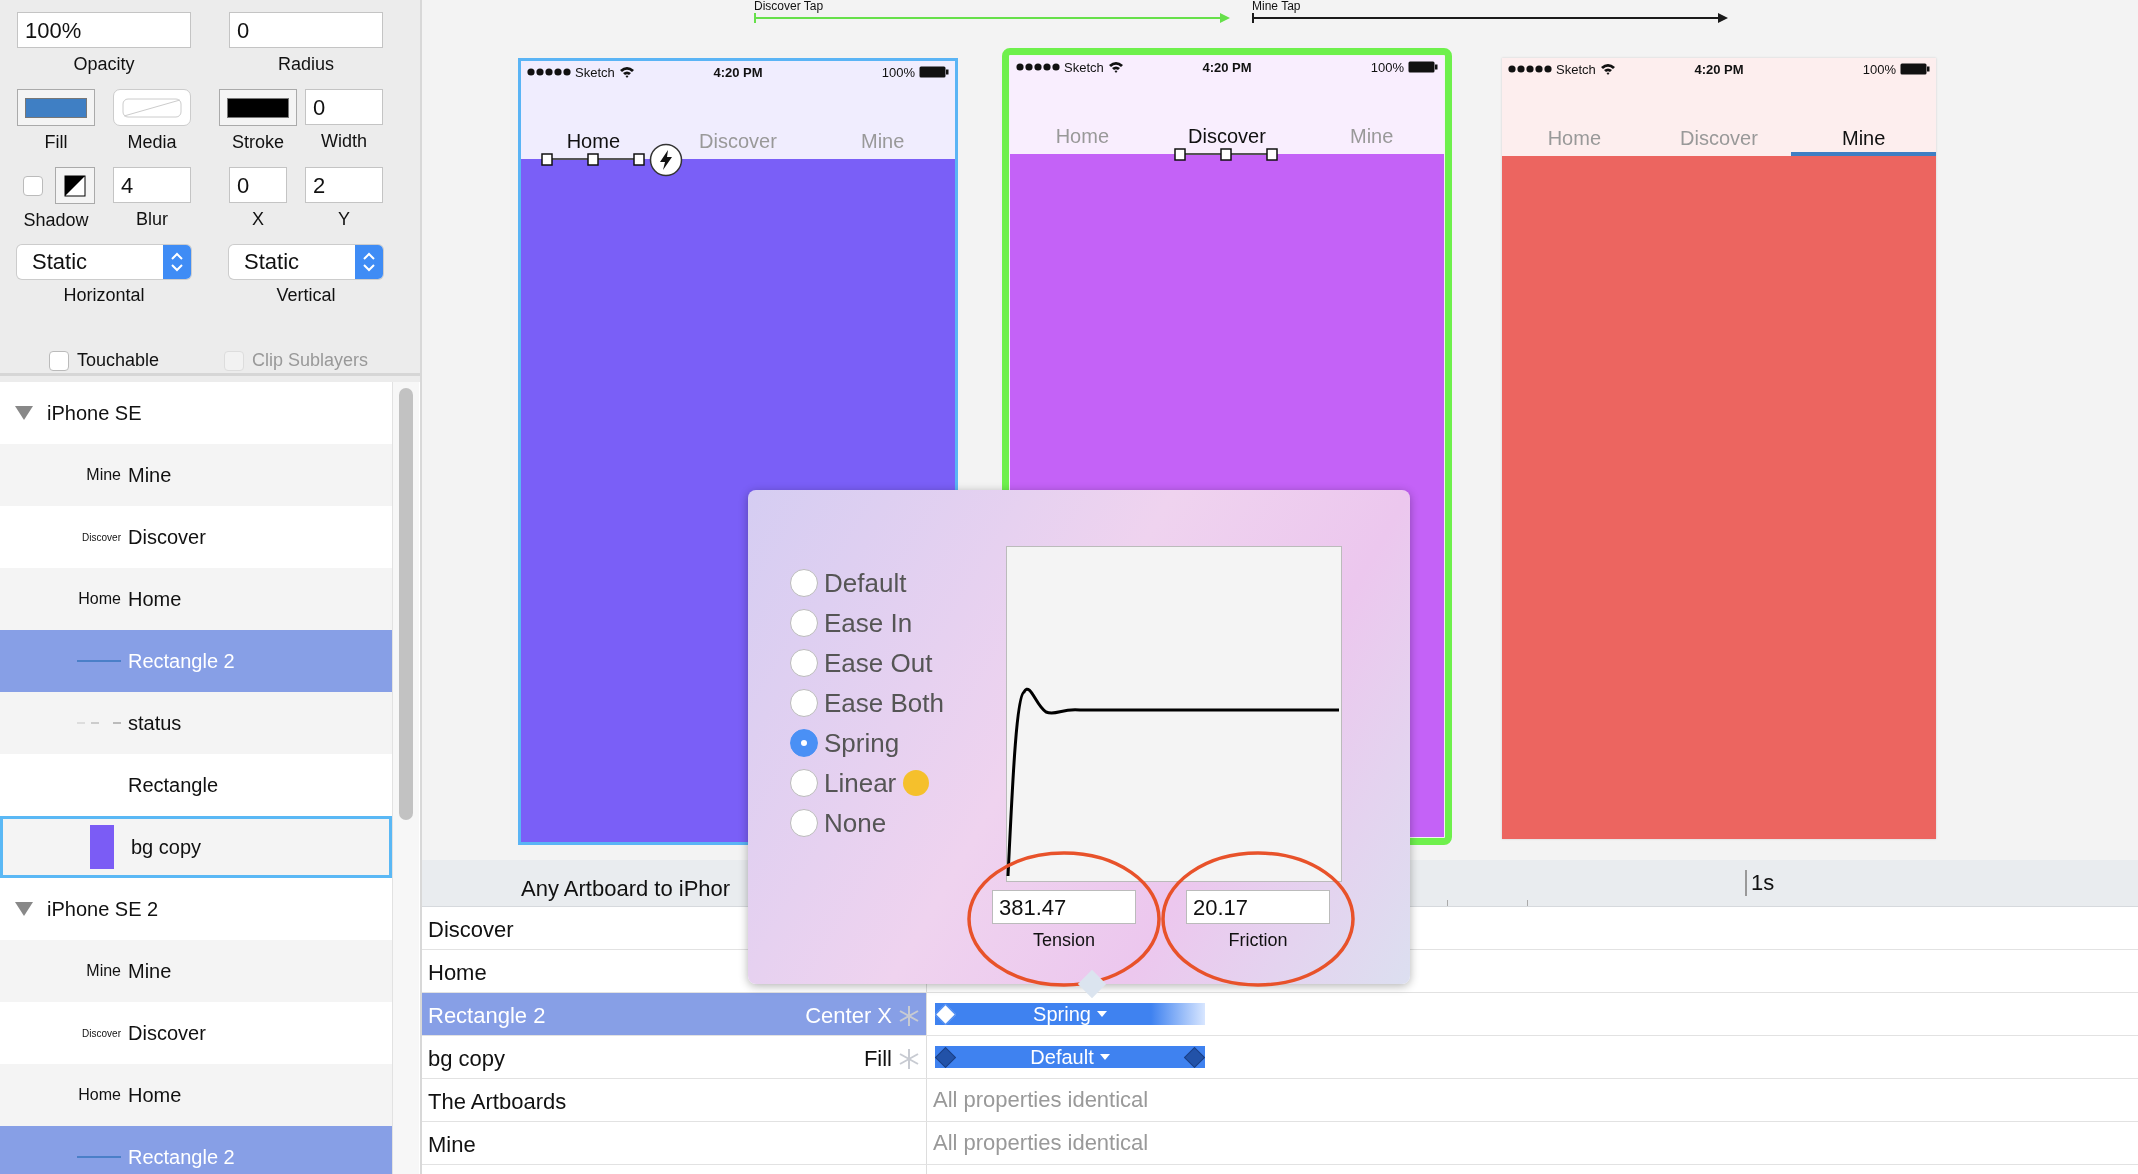 This screenshot has height=1174, width=2138. What do you see at coordinates (674, 1057) in the screenshot?
I see `timeline-row: bg copy Fill` at bounding box center [674, 1057].